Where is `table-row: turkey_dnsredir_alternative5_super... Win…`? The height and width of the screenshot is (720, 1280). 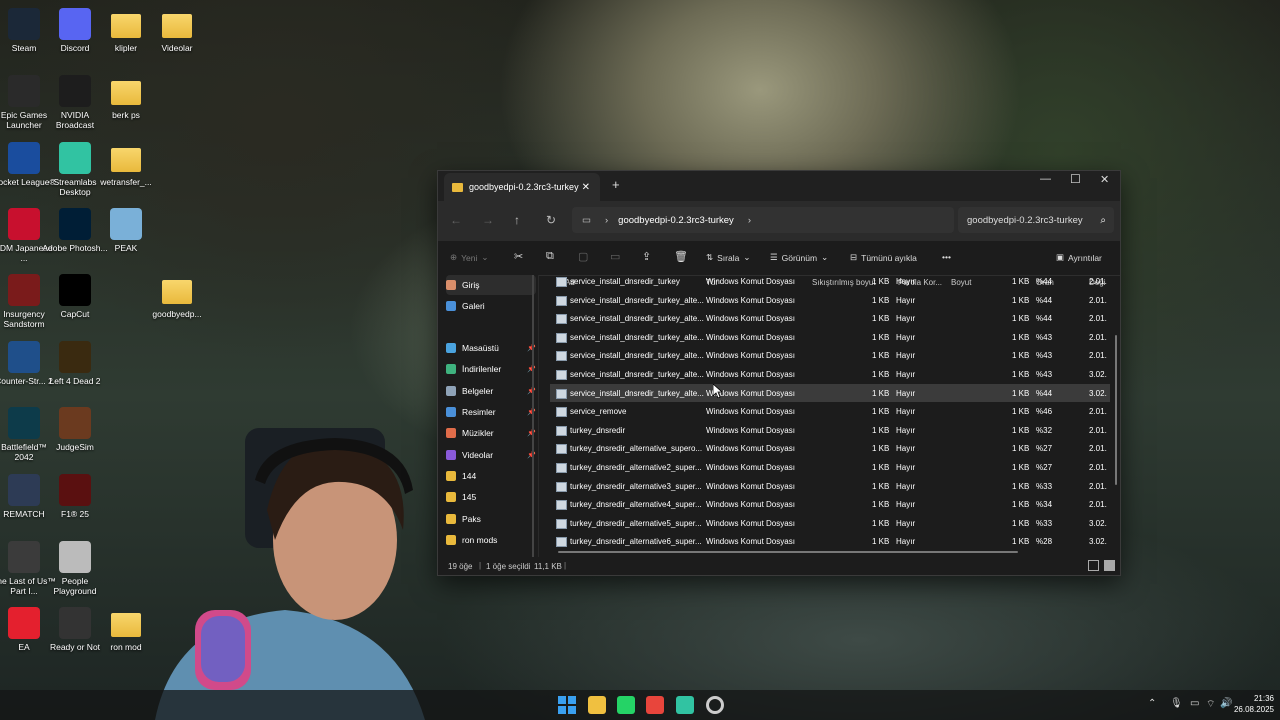 table-row: turkey_dnsredir_alternative5_super... Win… is located at coordinates (830, 523).